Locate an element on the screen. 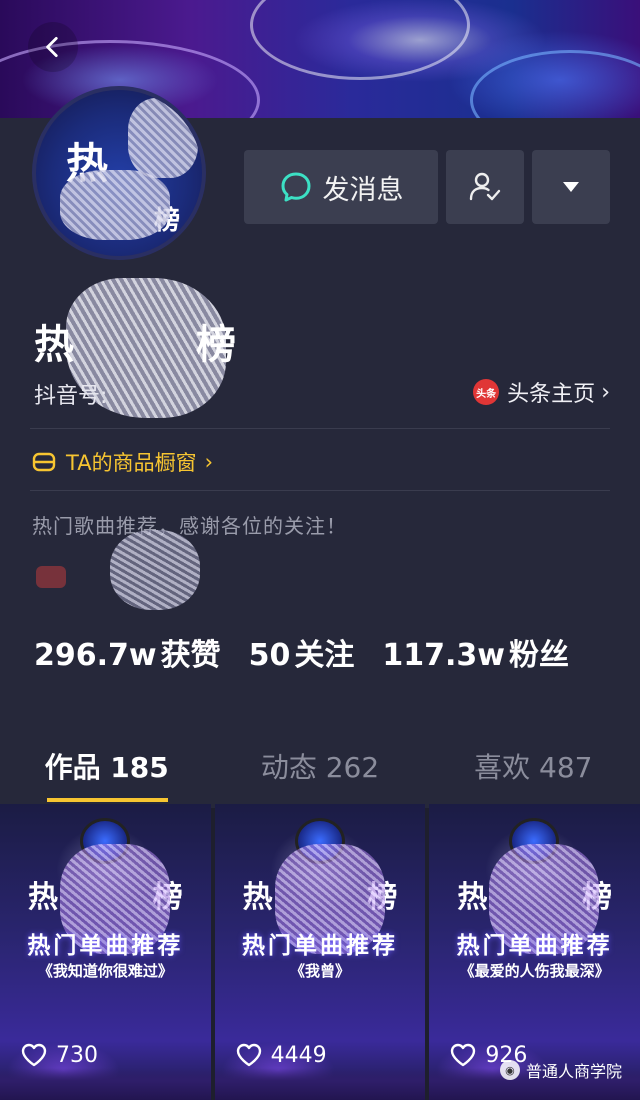 This screenshot has width=640, height=1100. chevron-left-icon is located at coordinates (52, 47).